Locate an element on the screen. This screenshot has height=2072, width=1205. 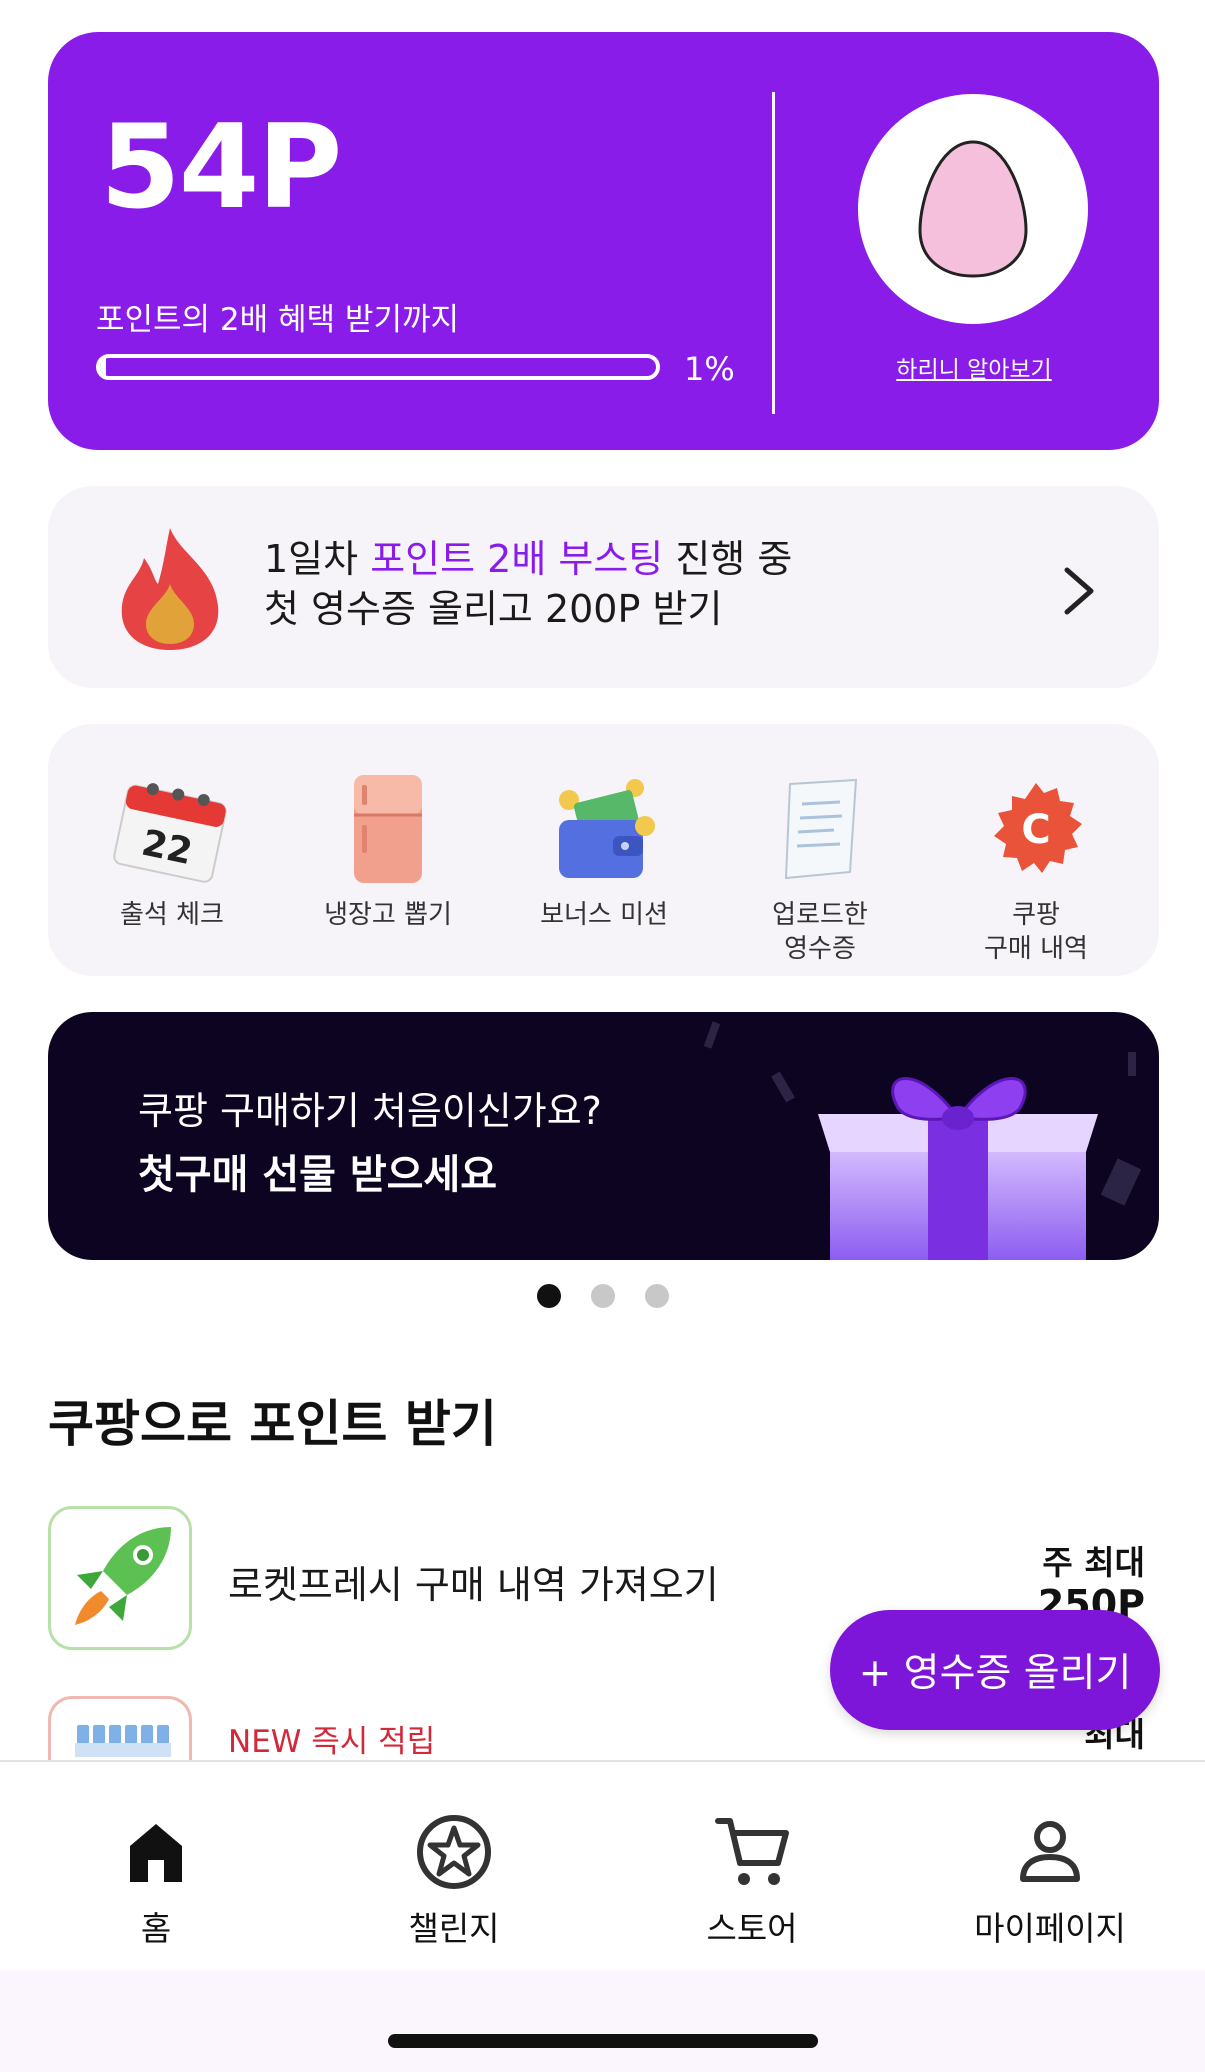
boost-text: 1일차 포인트 2배 부스팅 진행 중 첫 영수증 올리고 200P 받기 is located at coordinates (528, 584).